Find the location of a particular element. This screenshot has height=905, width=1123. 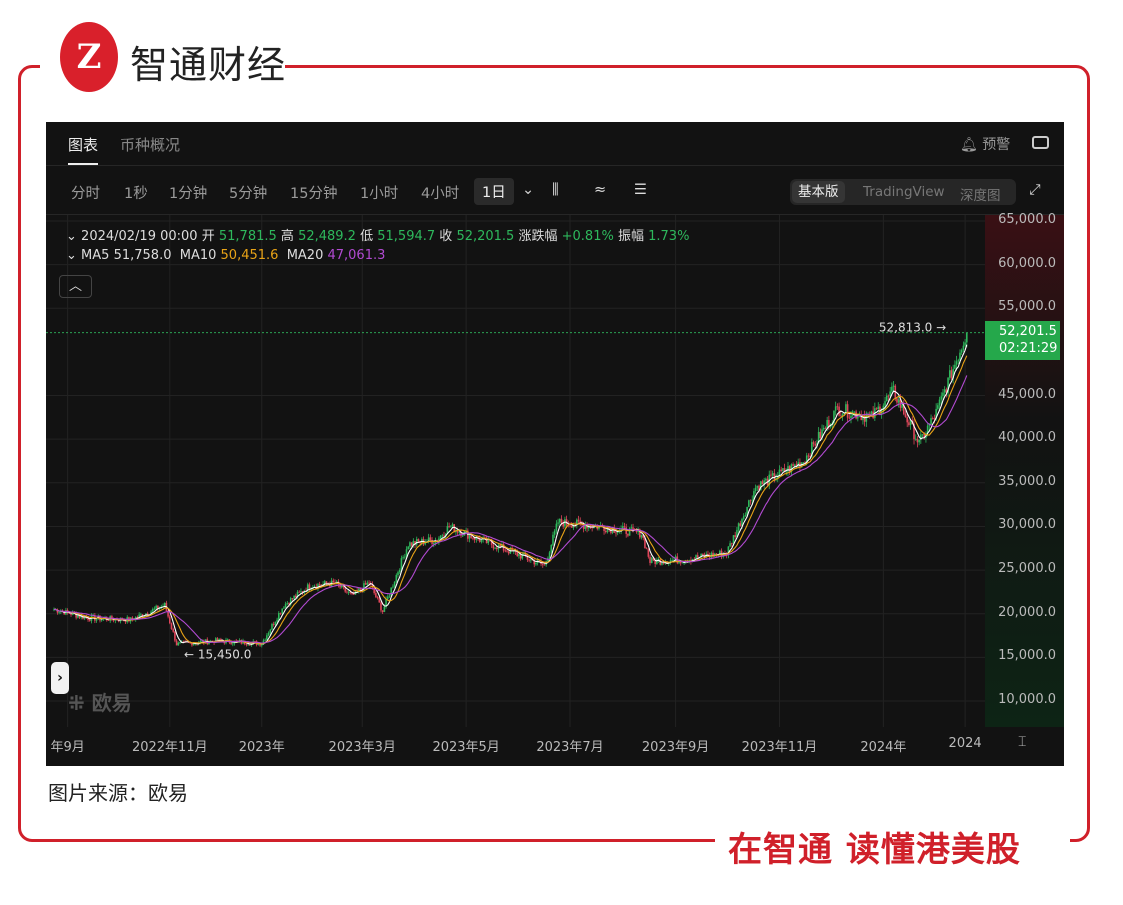

timeframe-4h: 4小时 is located at coordinates (440, 192).